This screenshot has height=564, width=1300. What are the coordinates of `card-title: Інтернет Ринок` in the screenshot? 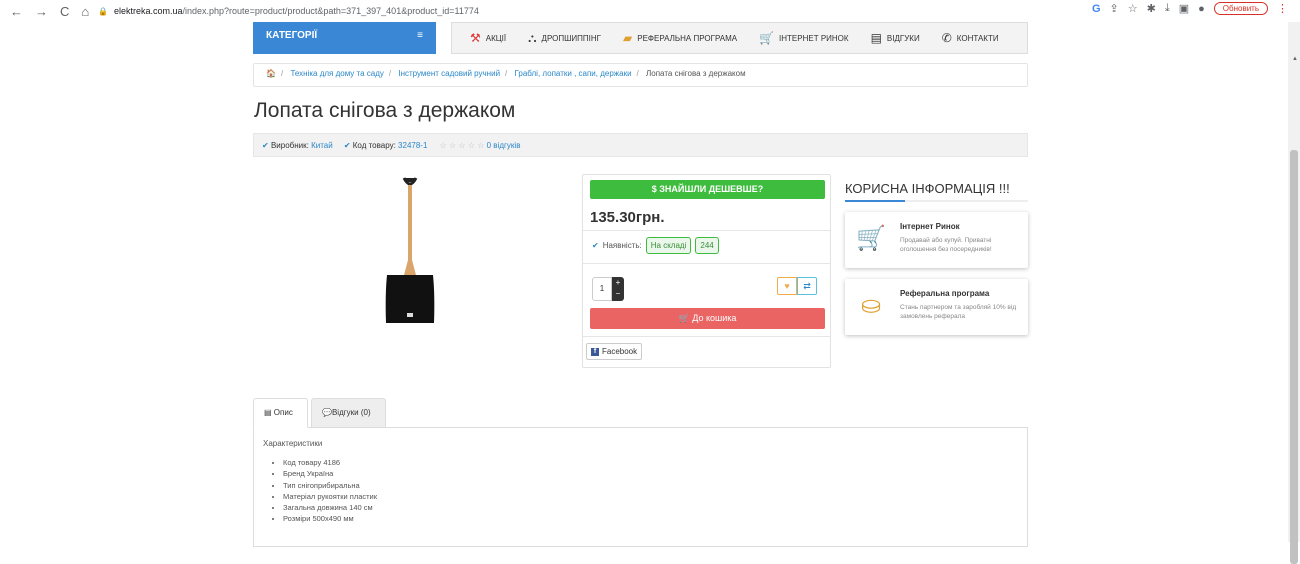 It's located at (930, 226).